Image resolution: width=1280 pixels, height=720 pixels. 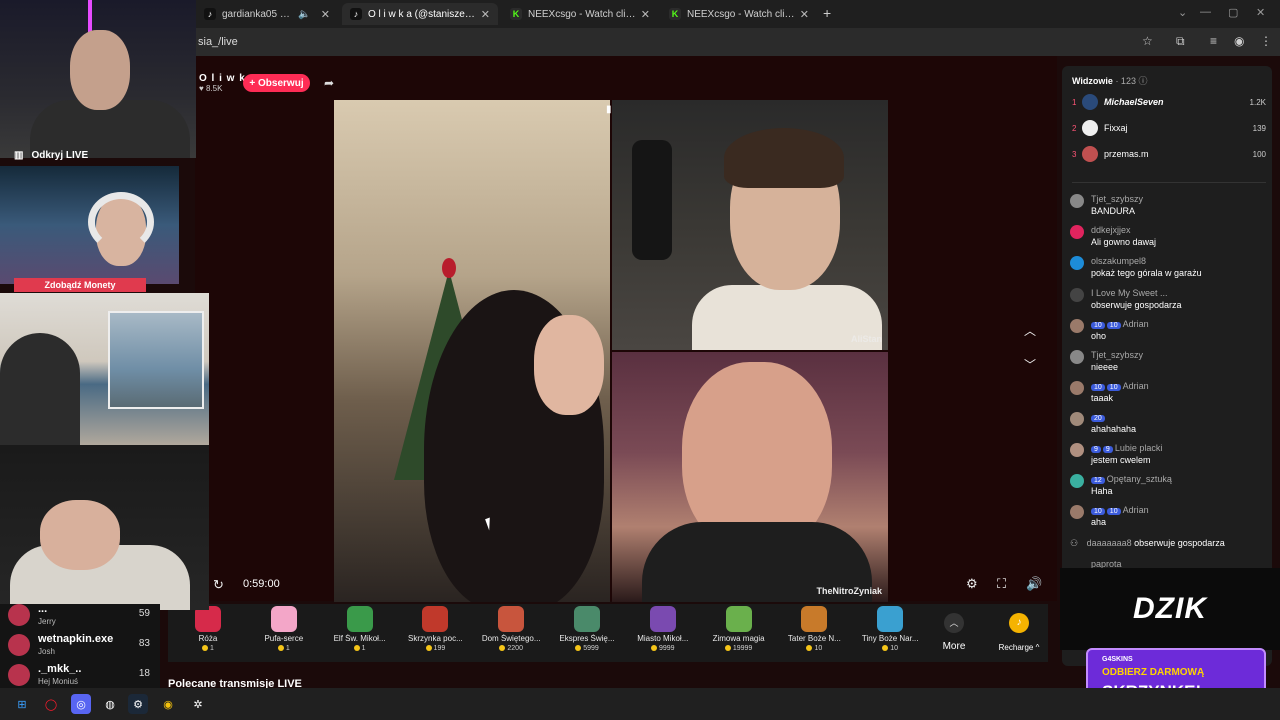 What do you see at coordinates (1114, 429) in the screenshot?
I see `chat-text: ahahahaha` at bounding box center [1114, 429].